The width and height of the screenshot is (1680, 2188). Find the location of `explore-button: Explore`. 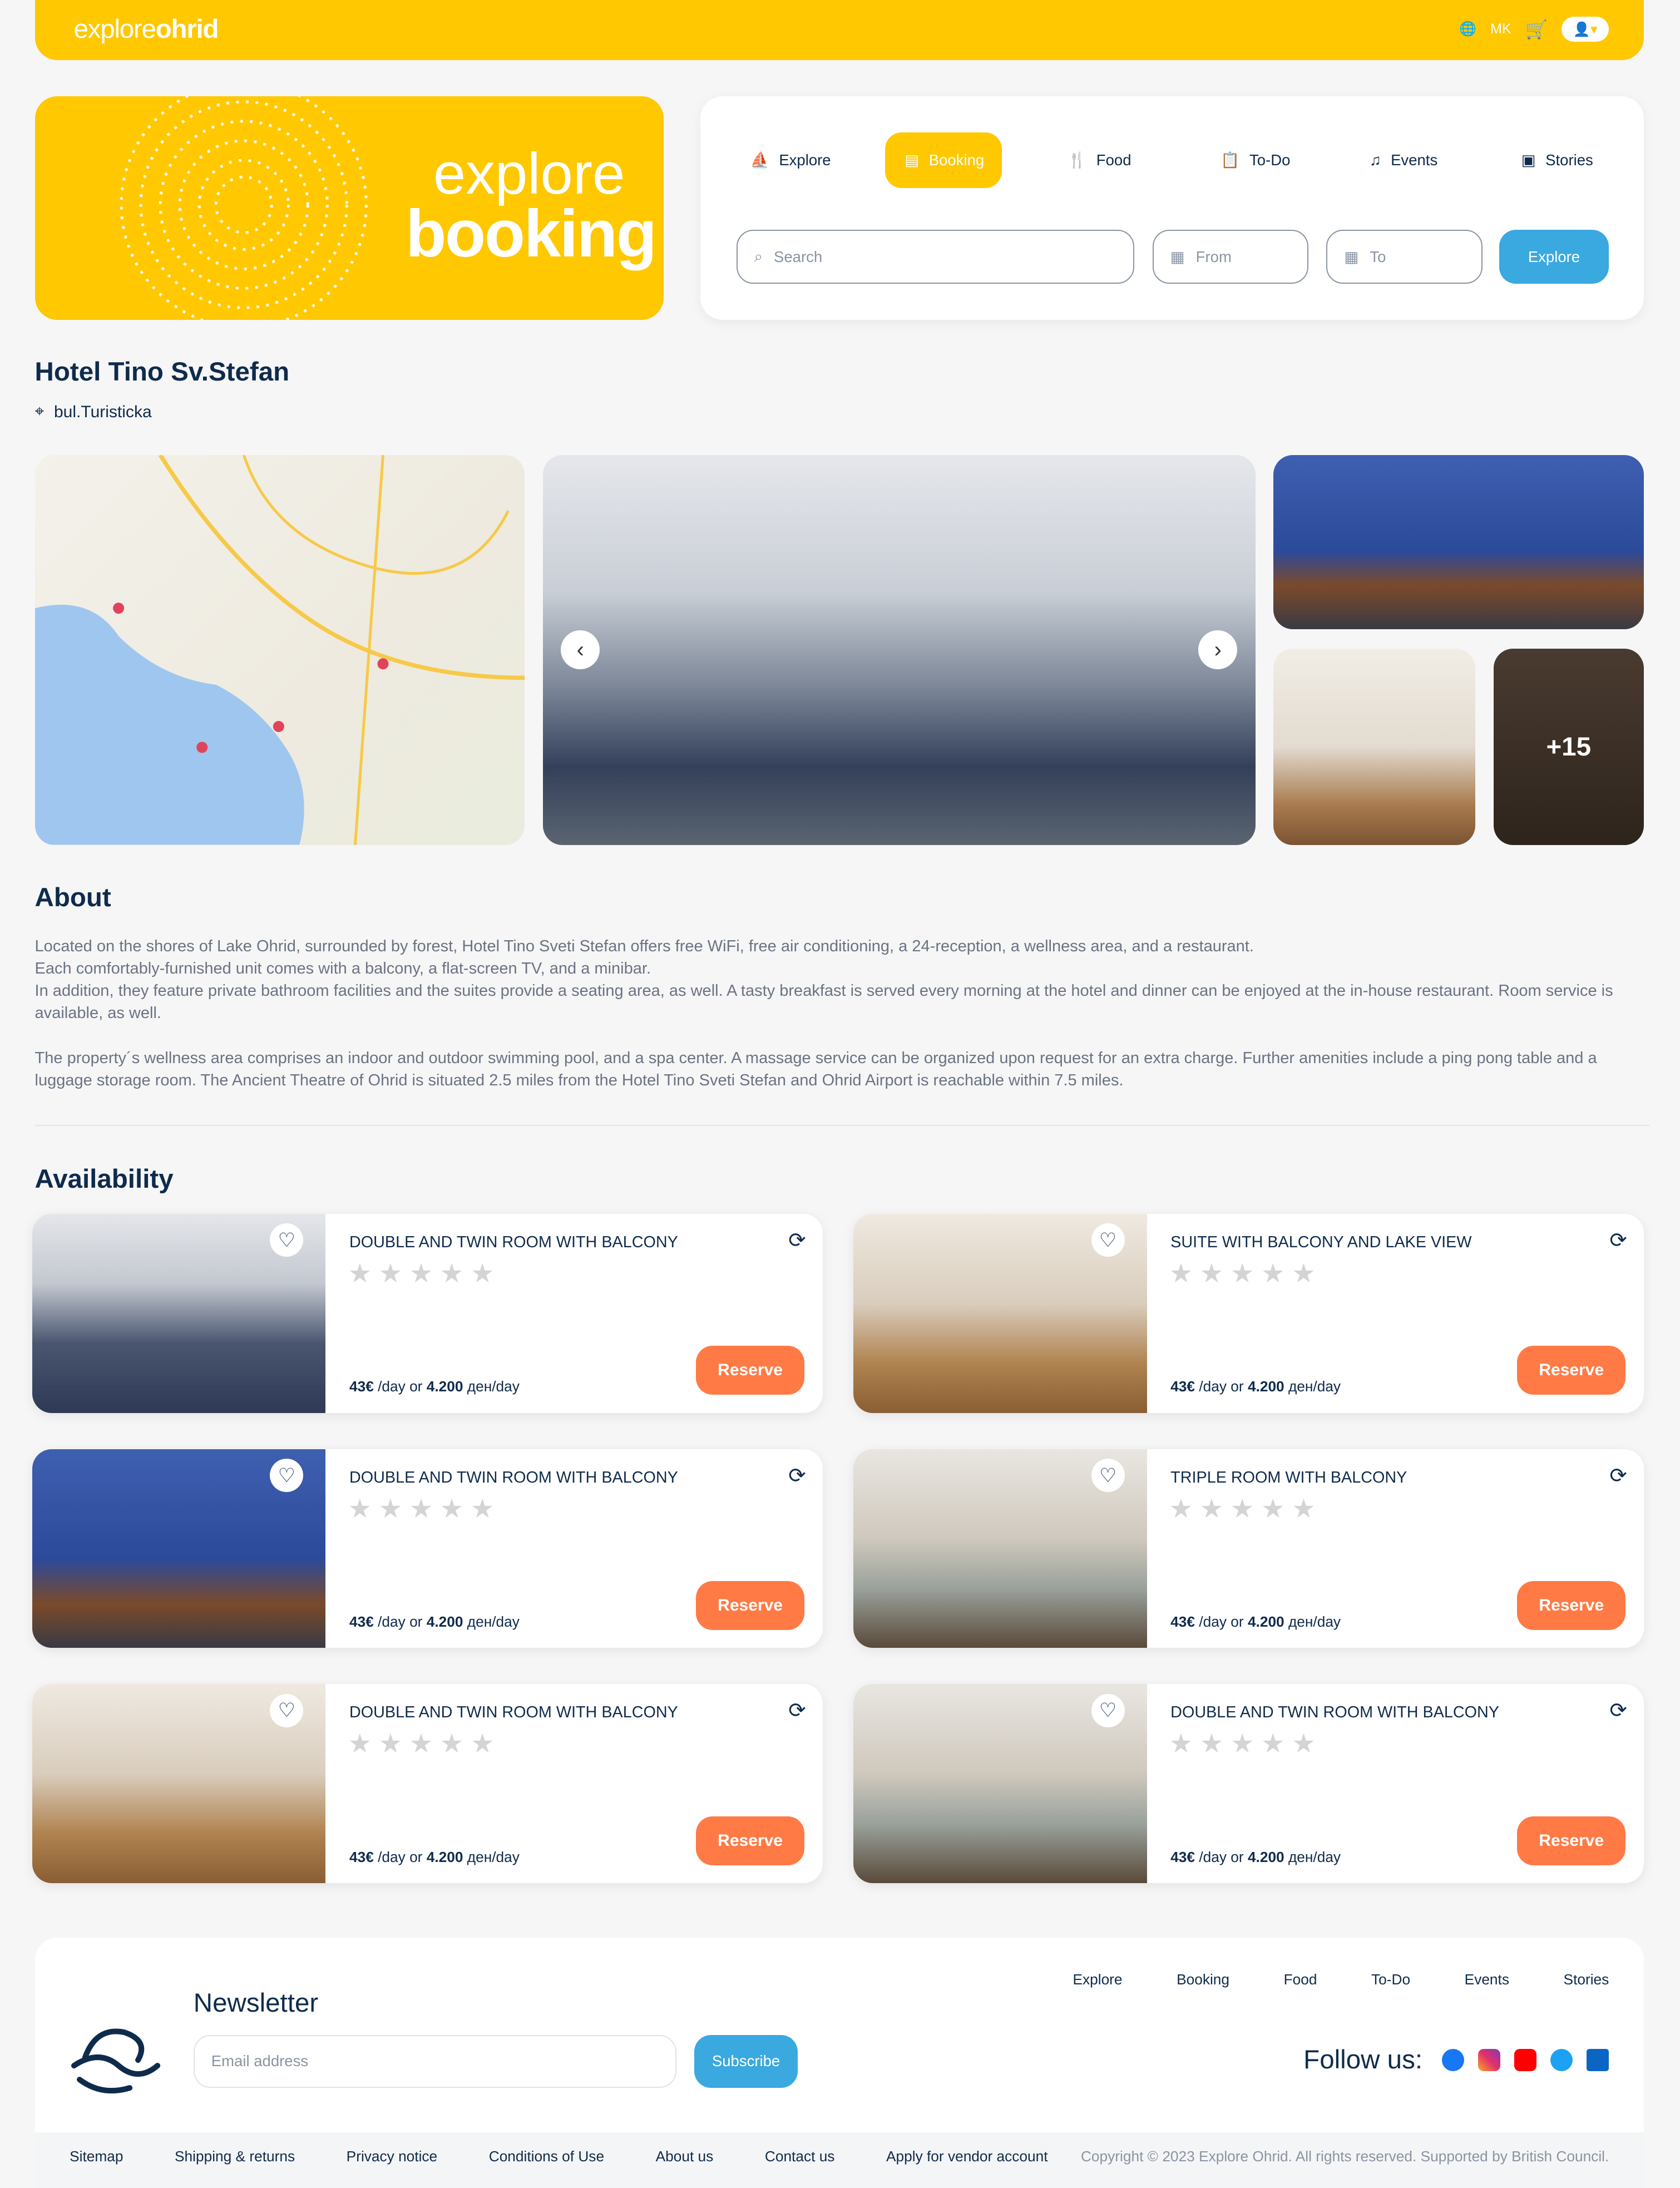

explore-button: Explore is located at coordinates (1554, 256).